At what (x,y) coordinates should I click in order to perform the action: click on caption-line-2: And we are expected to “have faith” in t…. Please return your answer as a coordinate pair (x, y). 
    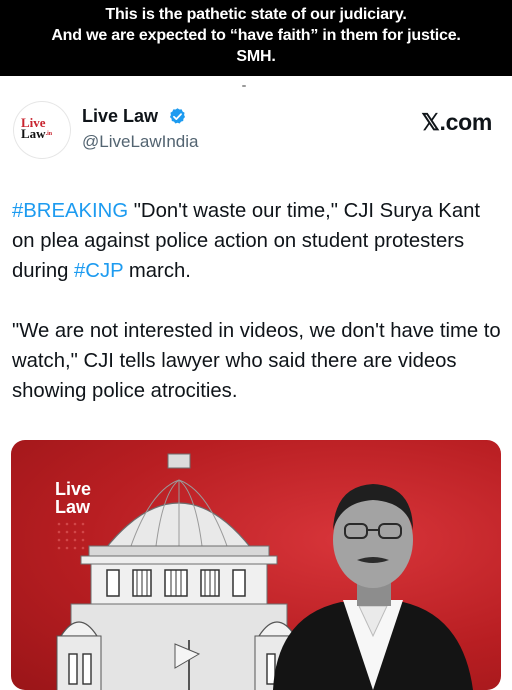
    Looking at the image, I should click on (256, 35).